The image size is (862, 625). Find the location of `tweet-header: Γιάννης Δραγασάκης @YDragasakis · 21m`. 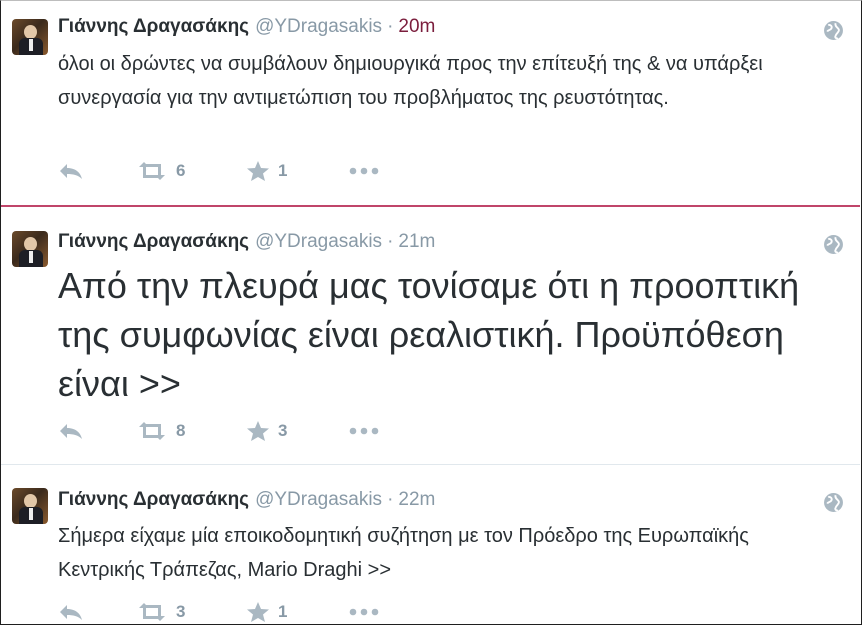

tweet-header: Γιάννης Δραγασάκης @YDragasakis · 21m is located at coordinates (246, 242).